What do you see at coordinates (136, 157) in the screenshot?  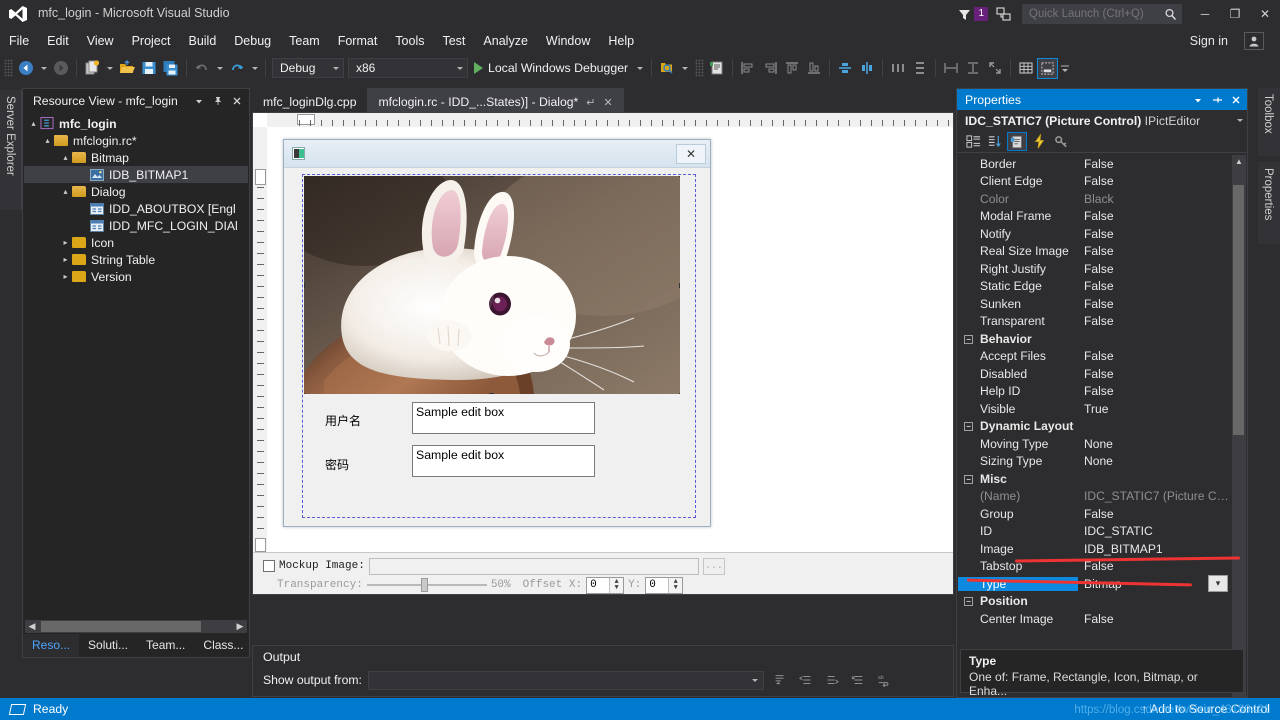 I see `tree-item-bitmap-folder: ▴ Bitmap` at bounding box center [136, 157].